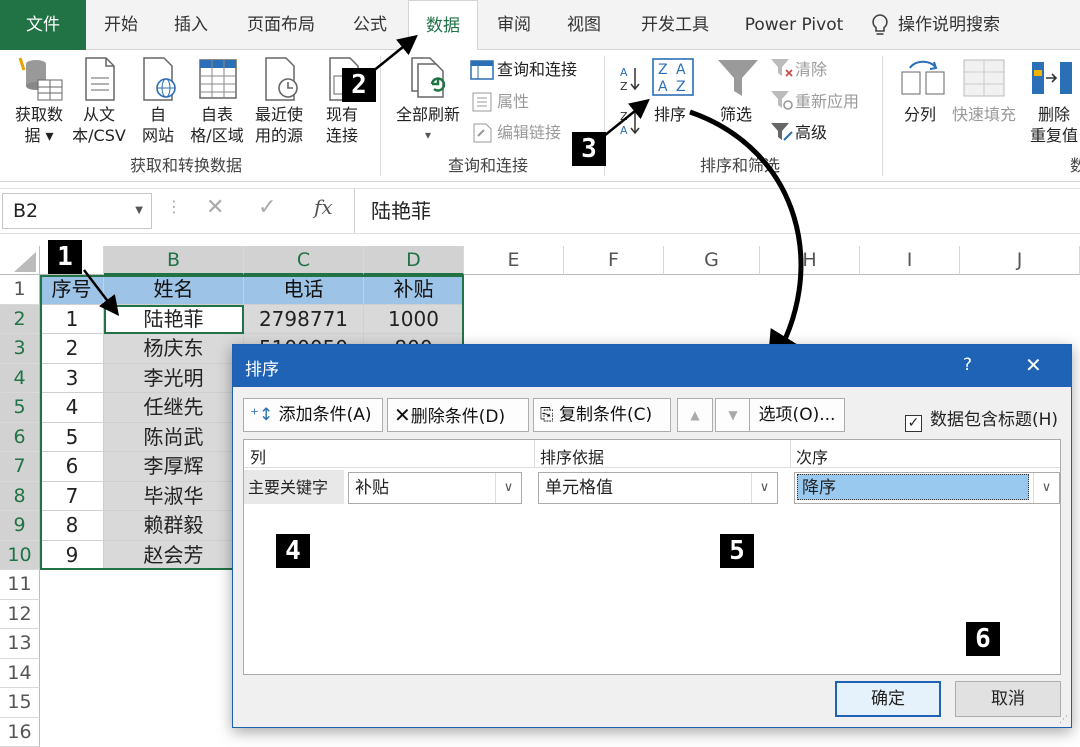 The image size is (1080, 747). What do you see at coordinates (910, 260) in the screenshot?
I see `column-header-i: I` at bounding box center [910, 260].